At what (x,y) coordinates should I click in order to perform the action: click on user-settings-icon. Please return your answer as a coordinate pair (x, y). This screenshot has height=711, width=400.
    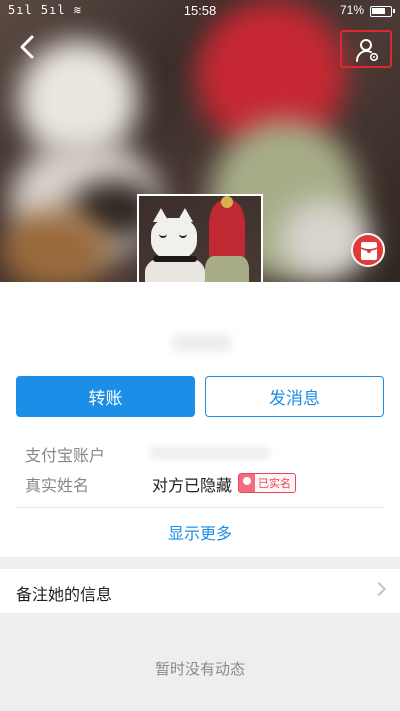
    Looking at the image, I should click on (367, 50).